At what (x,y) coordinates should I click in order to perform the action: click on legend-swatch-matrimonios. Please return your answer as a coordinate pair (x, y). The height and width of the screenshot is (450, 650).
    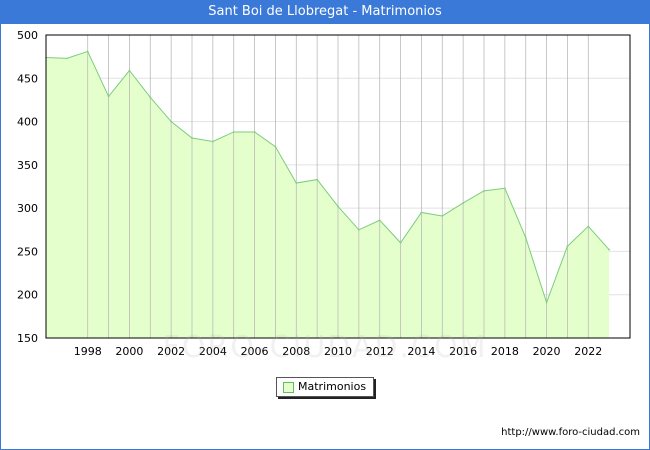
    Looking at the image, I should click on (288, 387).